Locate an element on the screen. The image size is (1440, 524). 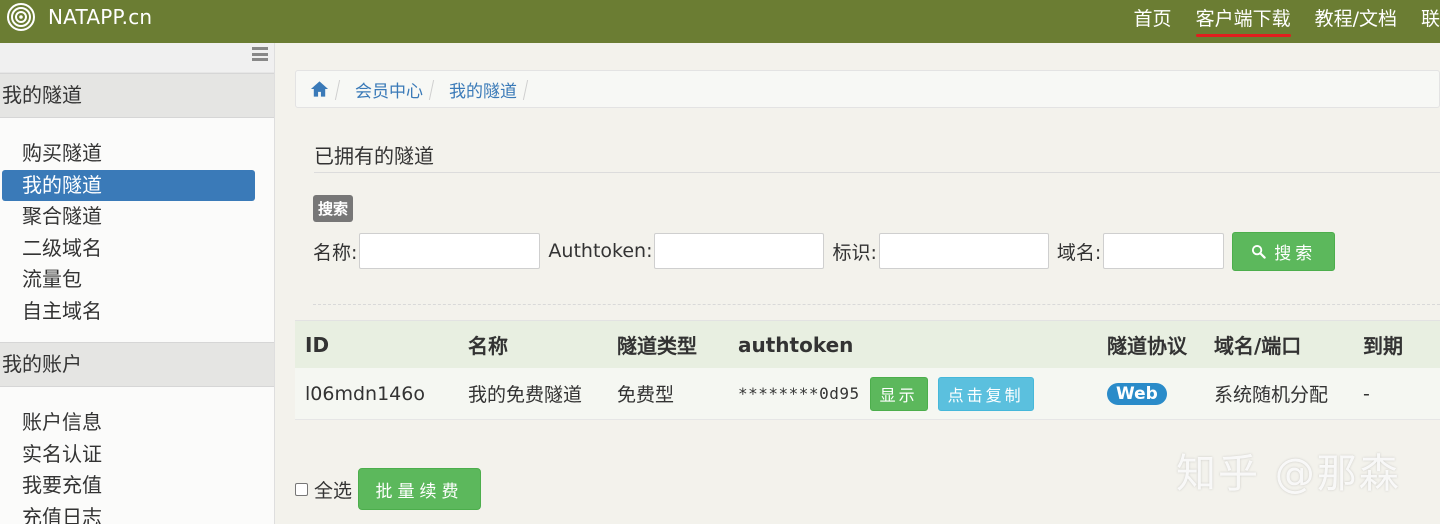
copy-token-button: 点击复制 is located at coordinates (985, 393).